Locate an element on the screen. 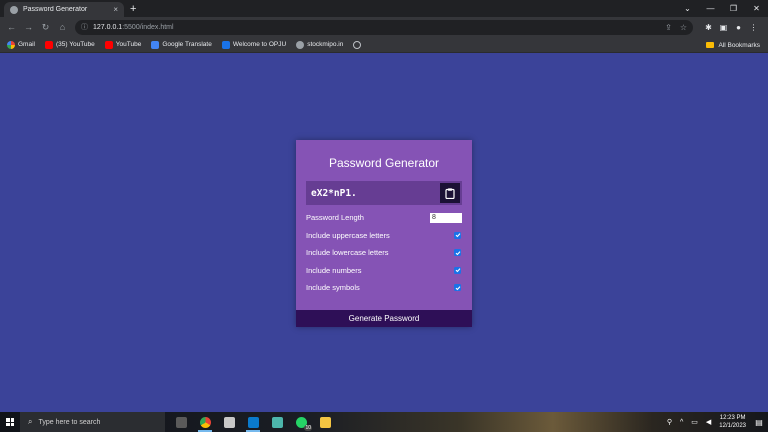 This screenshot has height=432, width=768. vscode-icon is located at coordinates (253, 422).